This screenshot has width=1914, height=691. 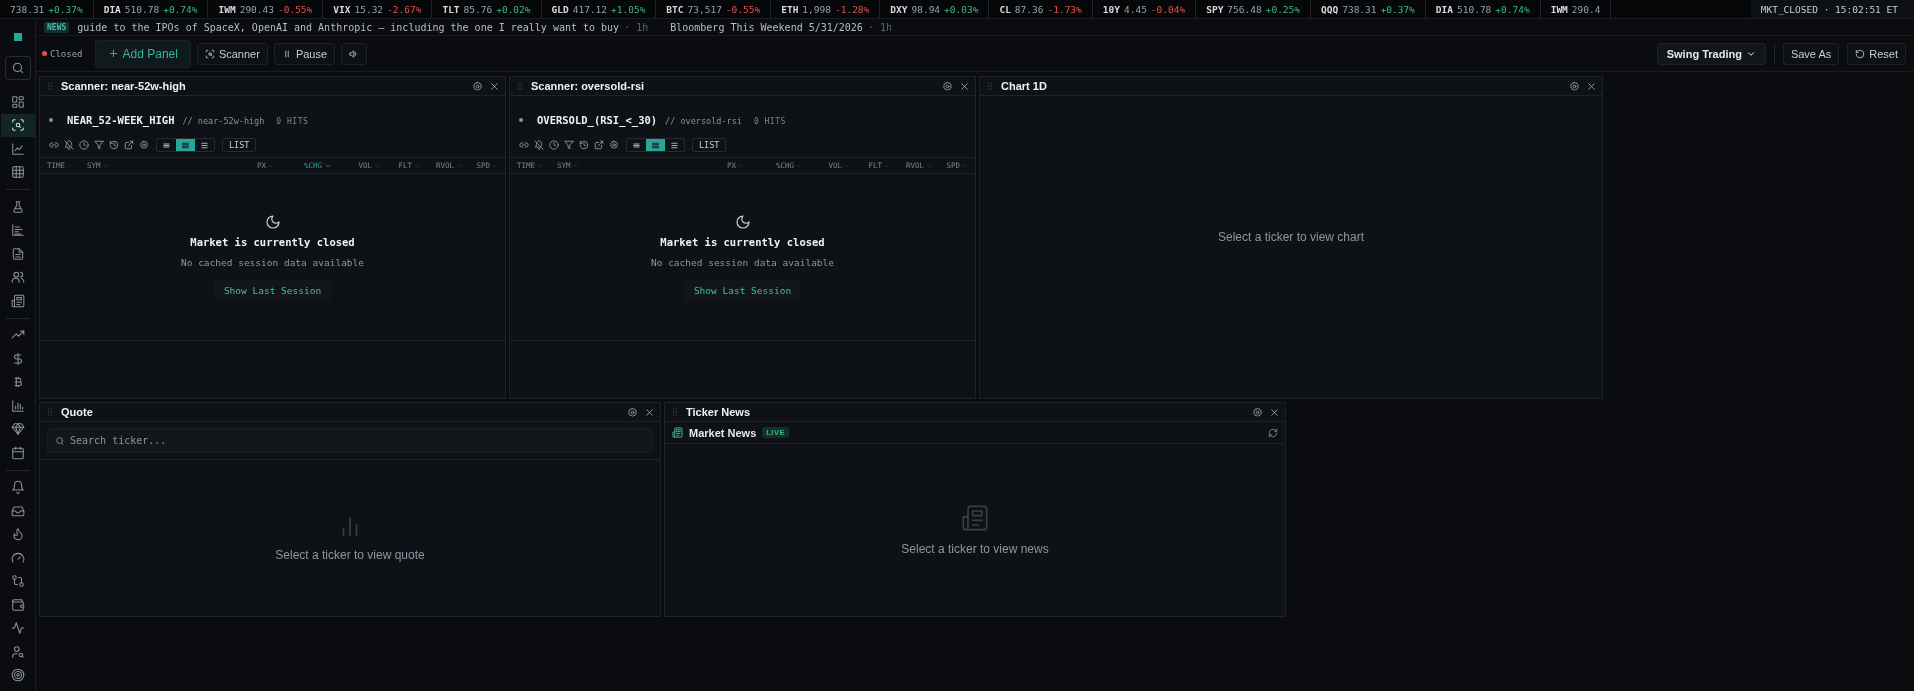 I want to click on hit-count: 0 HITS, so click(x=292, y=121).